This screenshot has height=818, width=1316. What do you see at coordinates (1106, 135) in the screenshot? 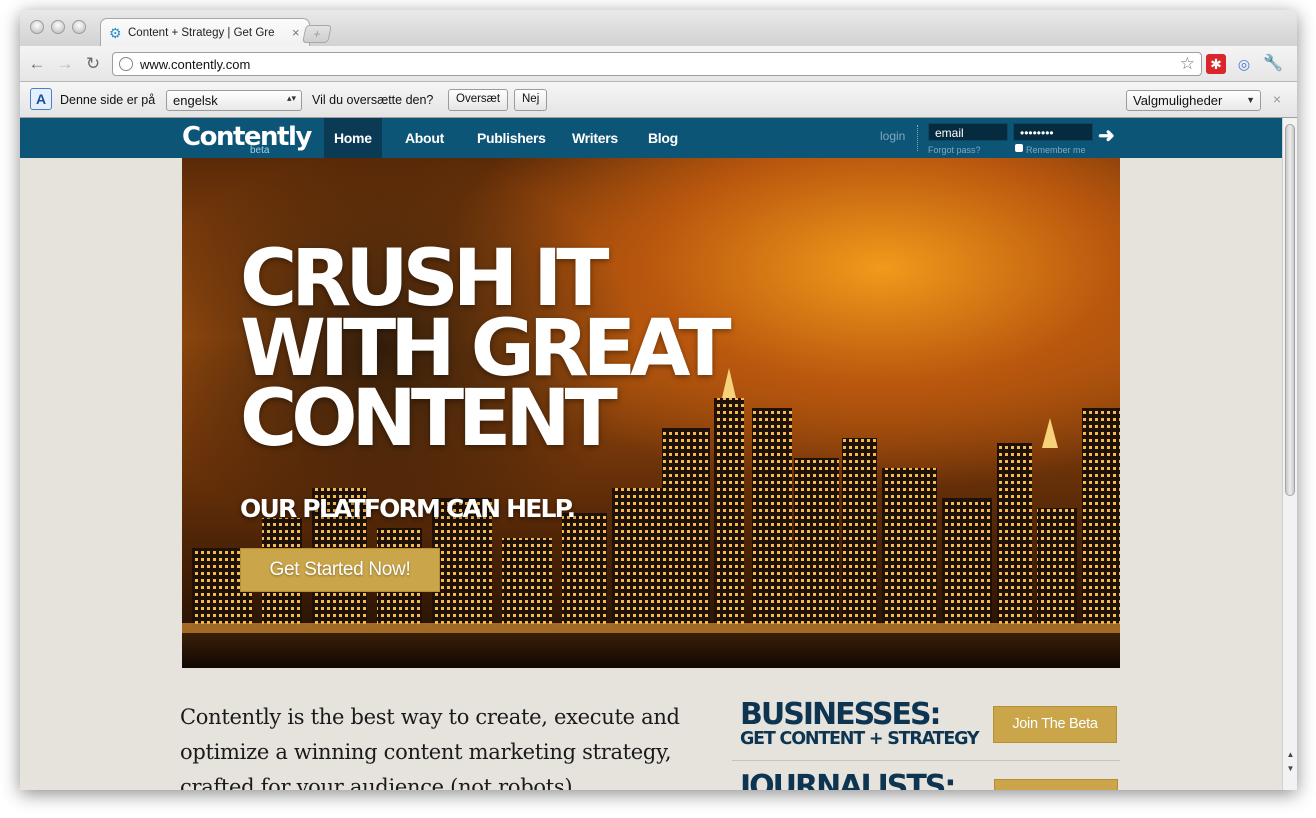
I see `login-arrow-icon: ➜` at bounding box center [1106, 135].